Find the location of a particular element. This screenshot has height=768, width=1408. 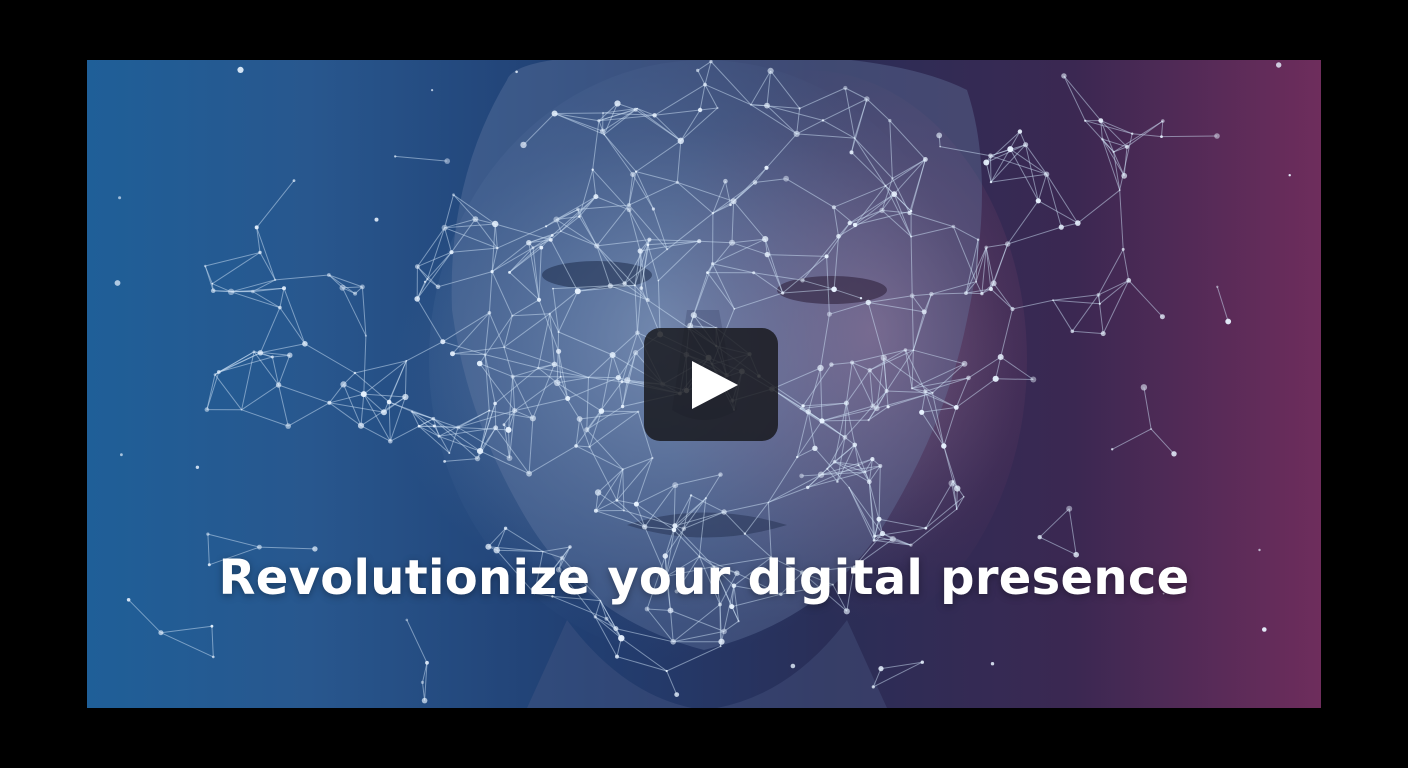

video-headline: Revolutionize your digital presence is located at coordinates (704, 578).